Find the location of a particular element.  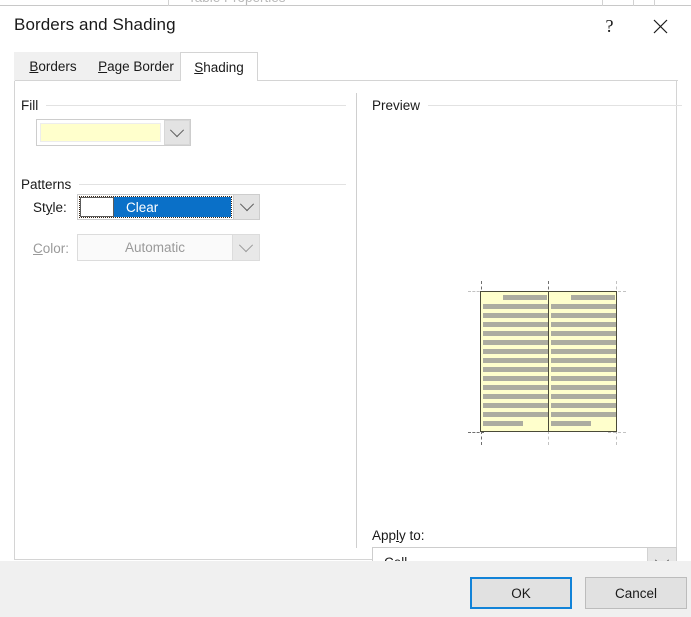

question-mark-icon: ? is located at coordinates (609, 26).